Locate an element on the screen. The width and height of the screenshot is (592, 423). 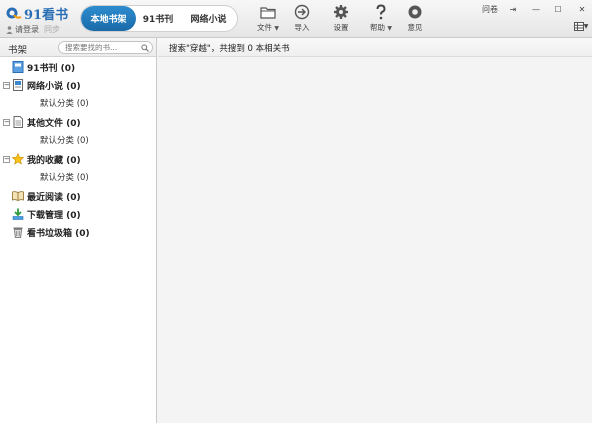
settings-label: 设置 is located at coordinates (341, 27).